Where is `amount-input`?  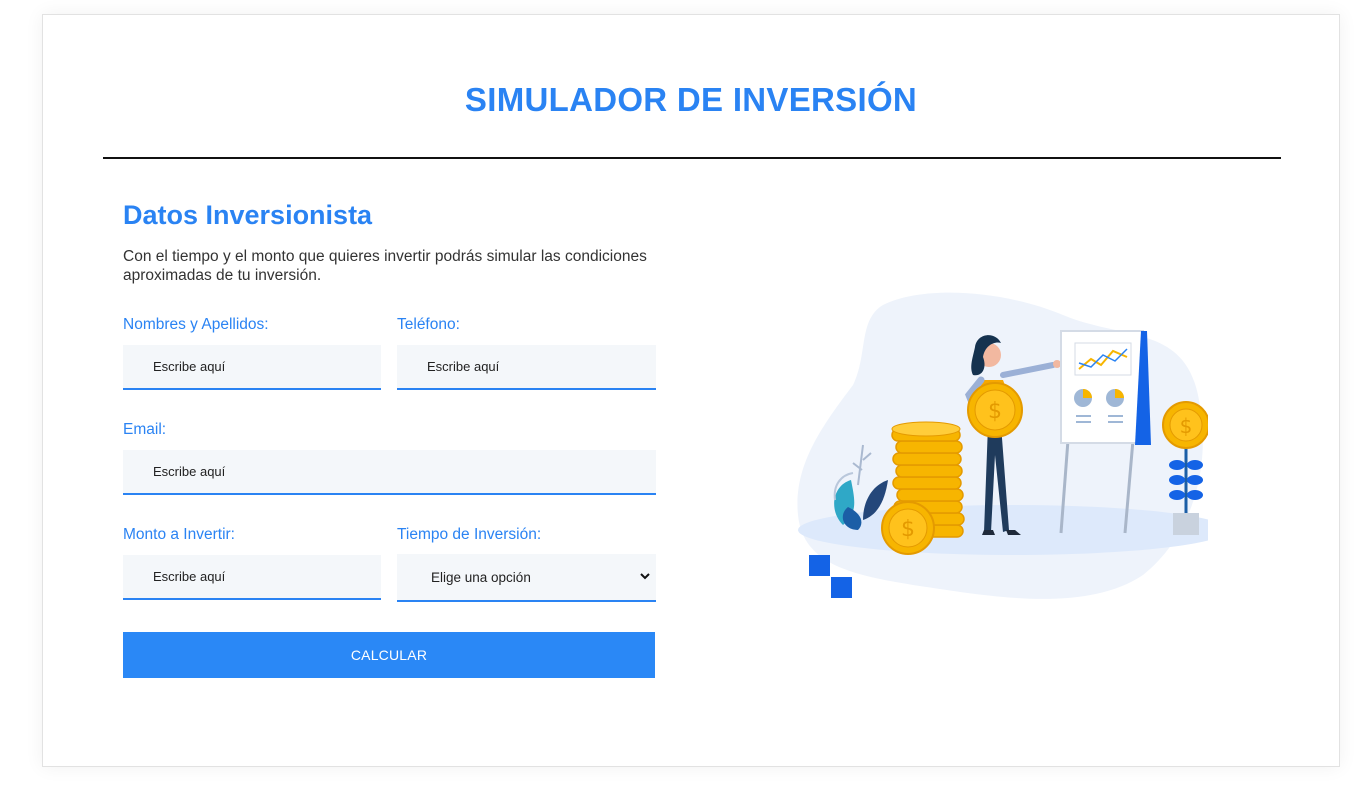
amount-input is located at coordinates (252, 577).